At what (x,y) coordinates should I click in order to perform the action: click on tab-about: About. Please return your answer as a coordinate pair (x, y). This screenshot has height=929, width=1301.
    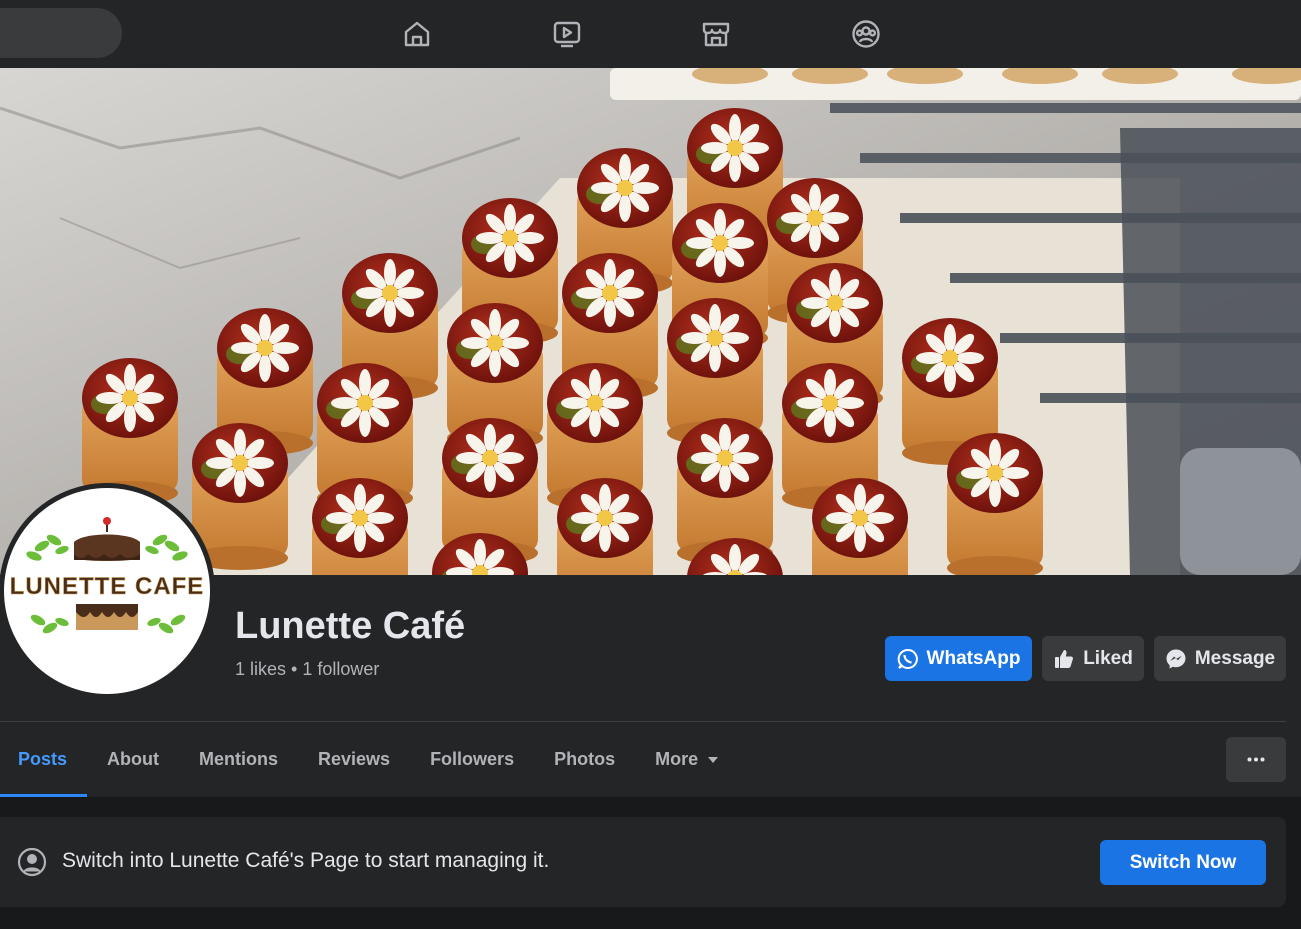
    Looking at the image, I should click on (133, 759).